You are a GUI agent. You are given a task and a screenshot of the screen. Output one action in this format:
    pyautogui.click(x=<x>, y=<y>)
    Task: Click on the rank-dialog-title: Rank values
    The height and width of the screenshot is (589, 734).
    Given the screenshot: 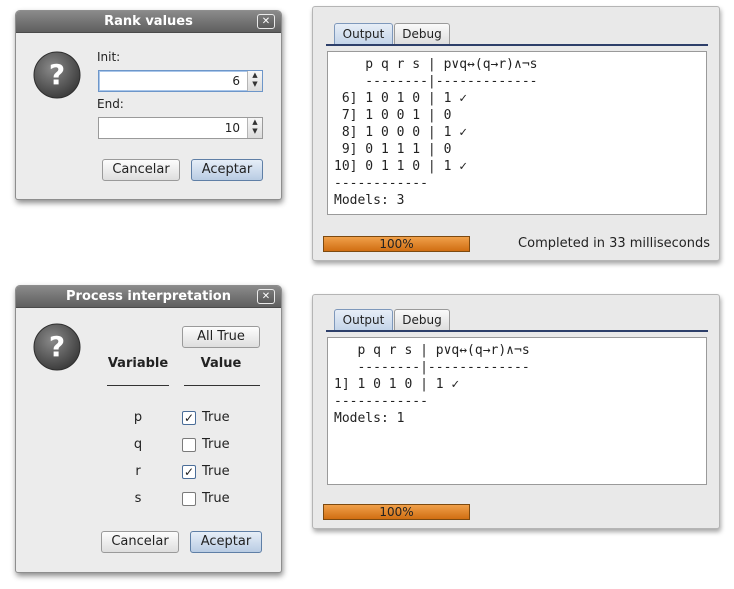 What is the action you would take?
    pyautogui.click(x=148, y=21)
    